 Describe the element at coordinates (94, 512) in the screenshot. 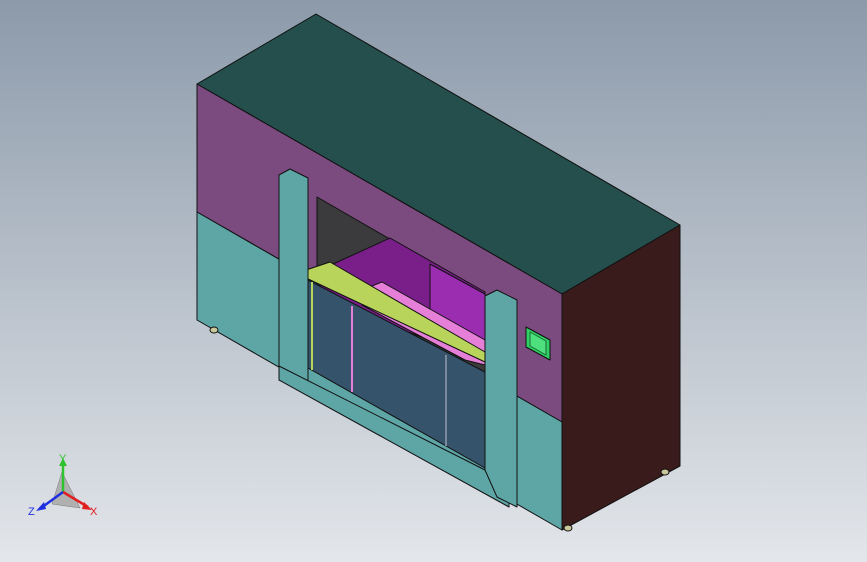

I see `x-axis-label: X` at that location.